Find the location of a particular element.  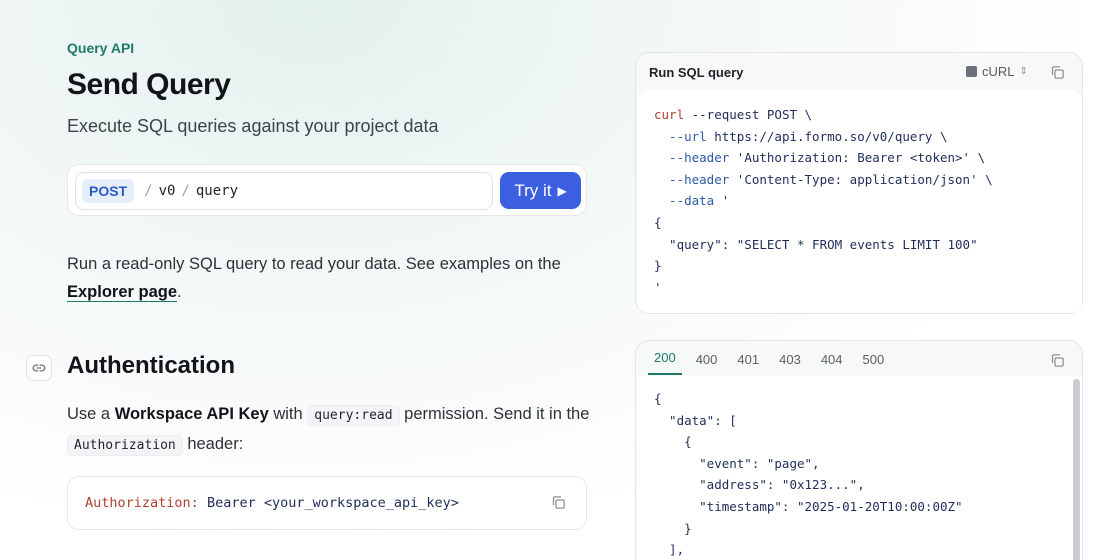

tab-400: 400 is located at coordinates (707, 363).